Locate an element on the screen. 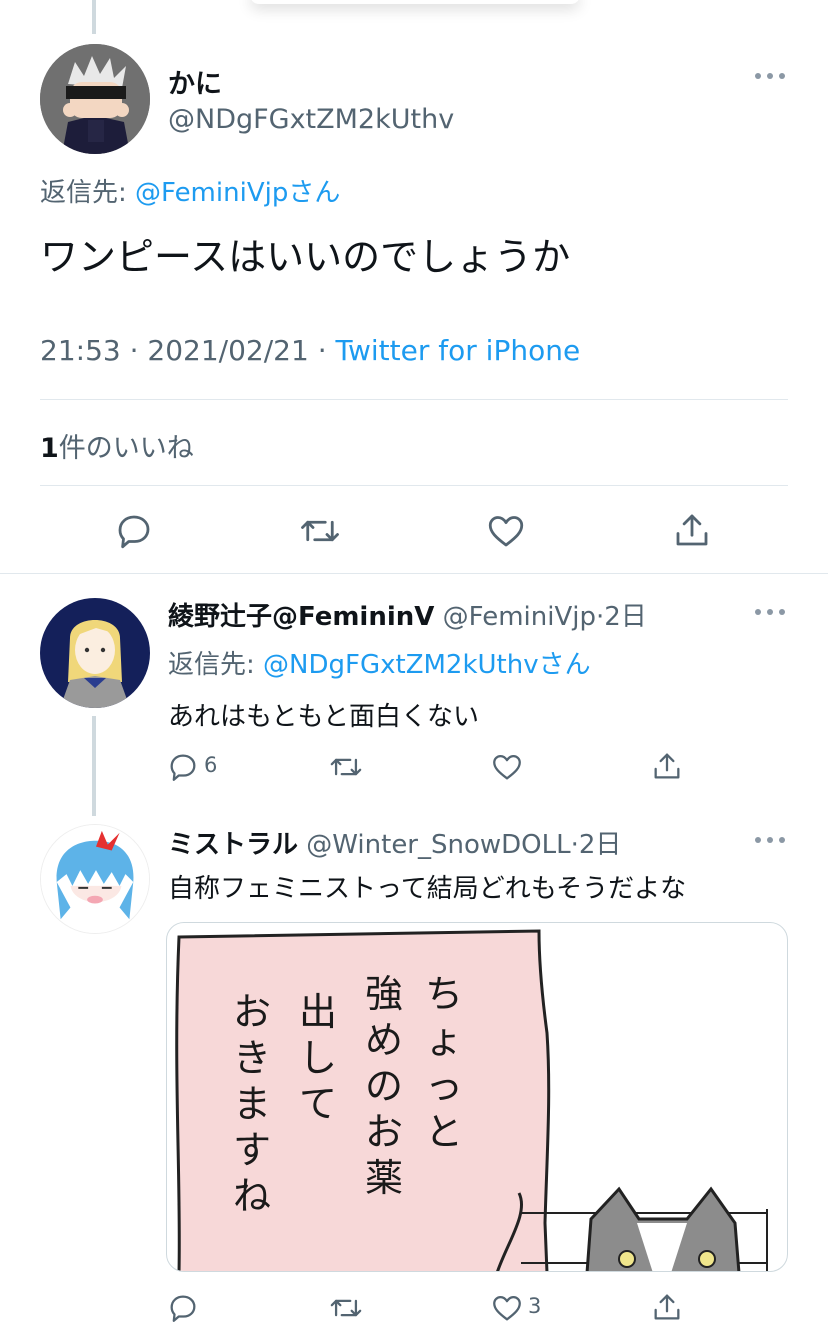 The image size is (828, 1339). tweet-text: 自称フェミニストって結局どれもそうだよな is located at coordinates (427, 889).